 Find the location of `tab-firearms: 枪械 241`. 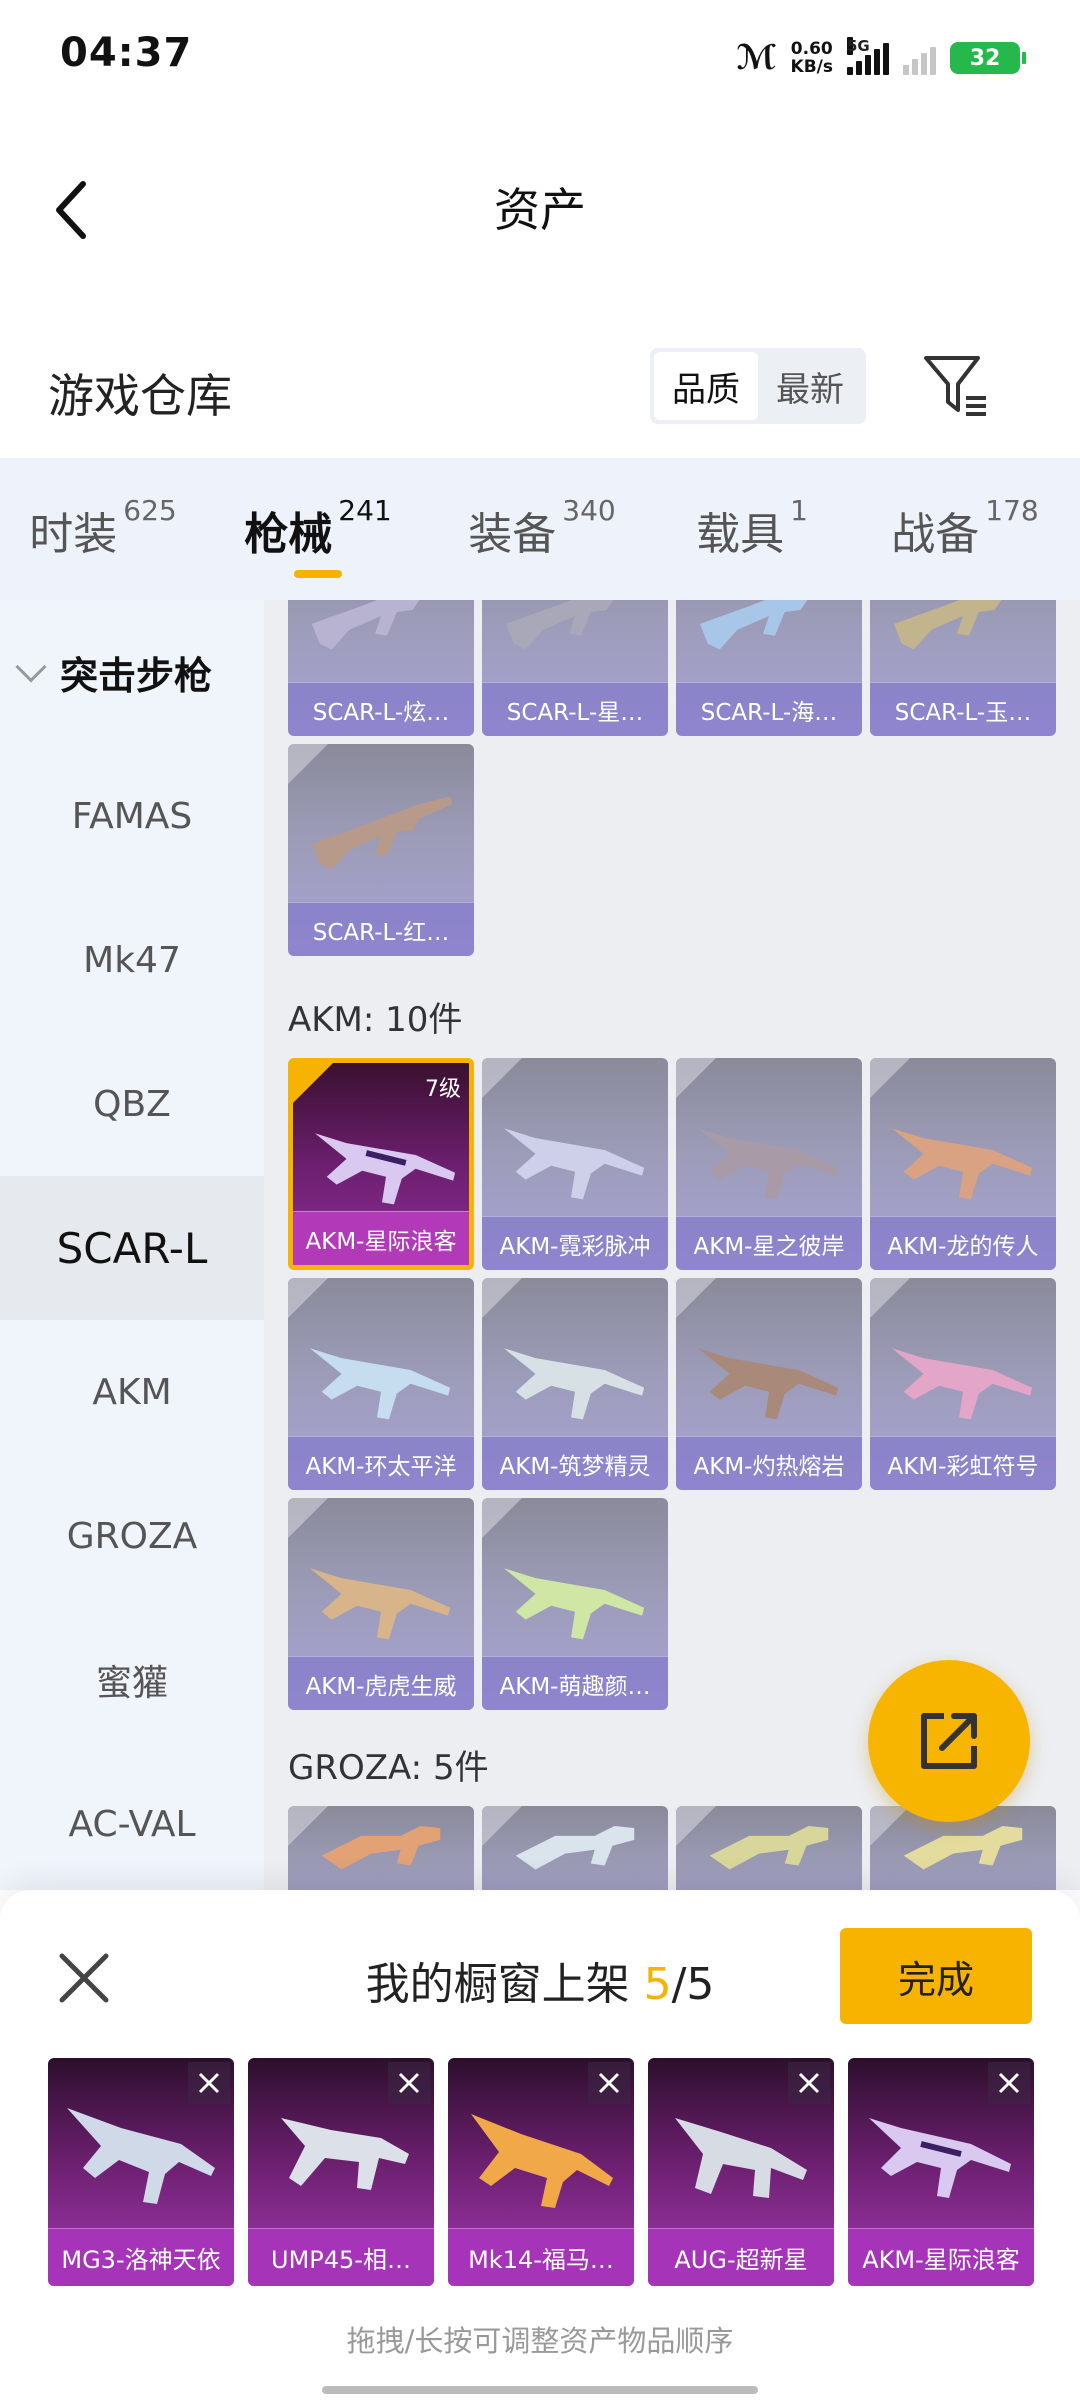

tab-firearms: 枪械 241 is located at coordinates (318, 529).